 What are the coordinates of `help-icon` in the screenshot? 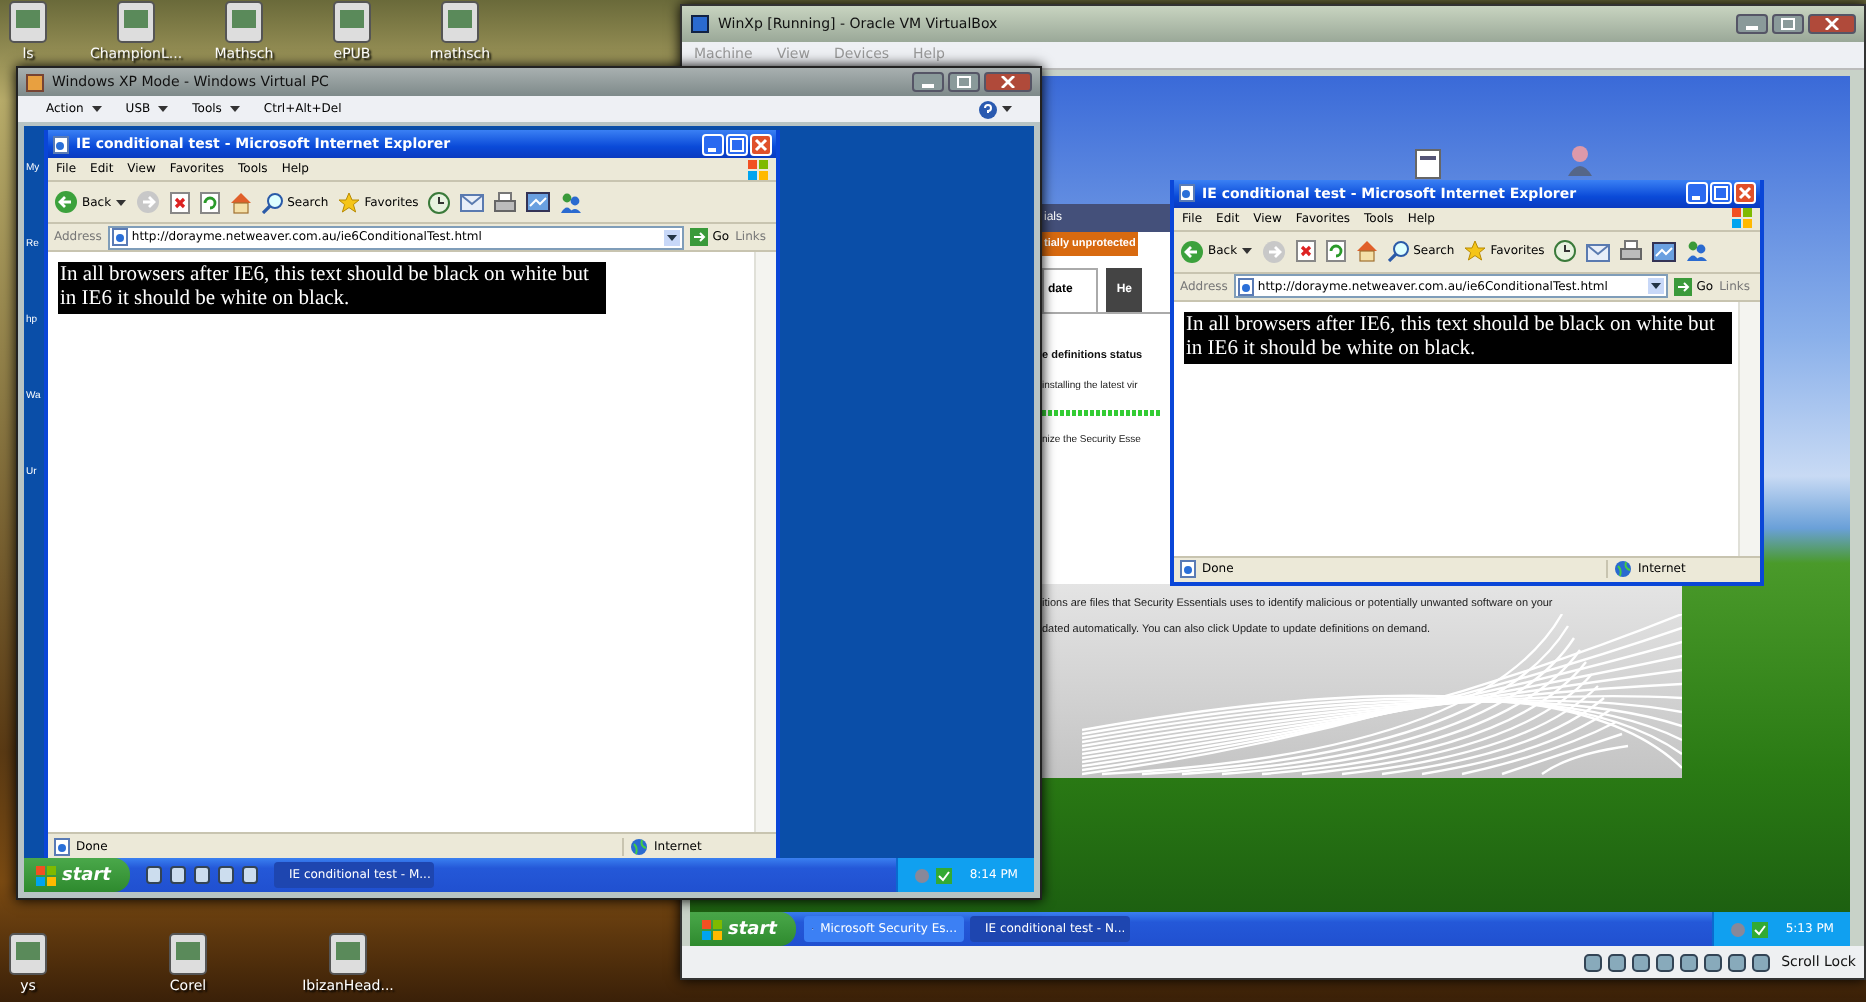 It's located at (988, 109).